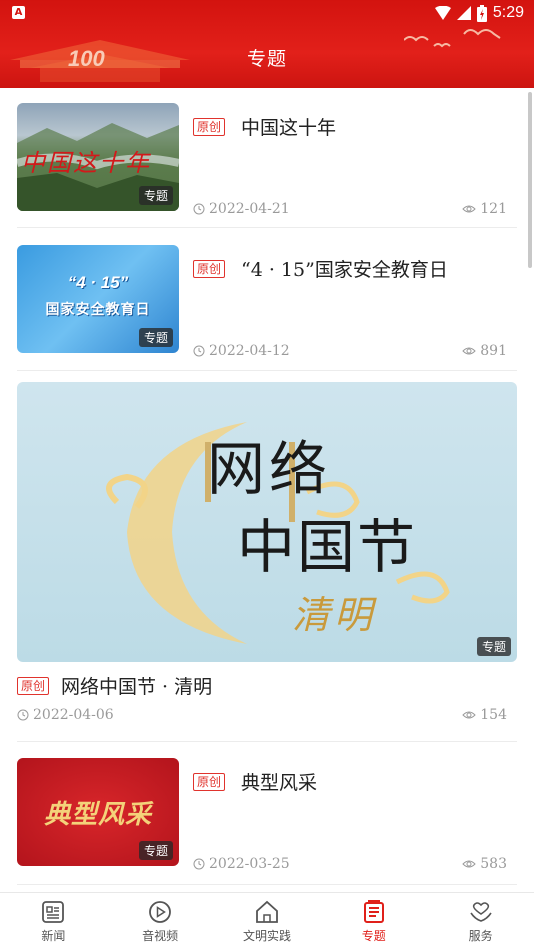 The height and width of the screenshot is (950, 534). I want to click on nav-item-media: 音视频, so click(160, 921).